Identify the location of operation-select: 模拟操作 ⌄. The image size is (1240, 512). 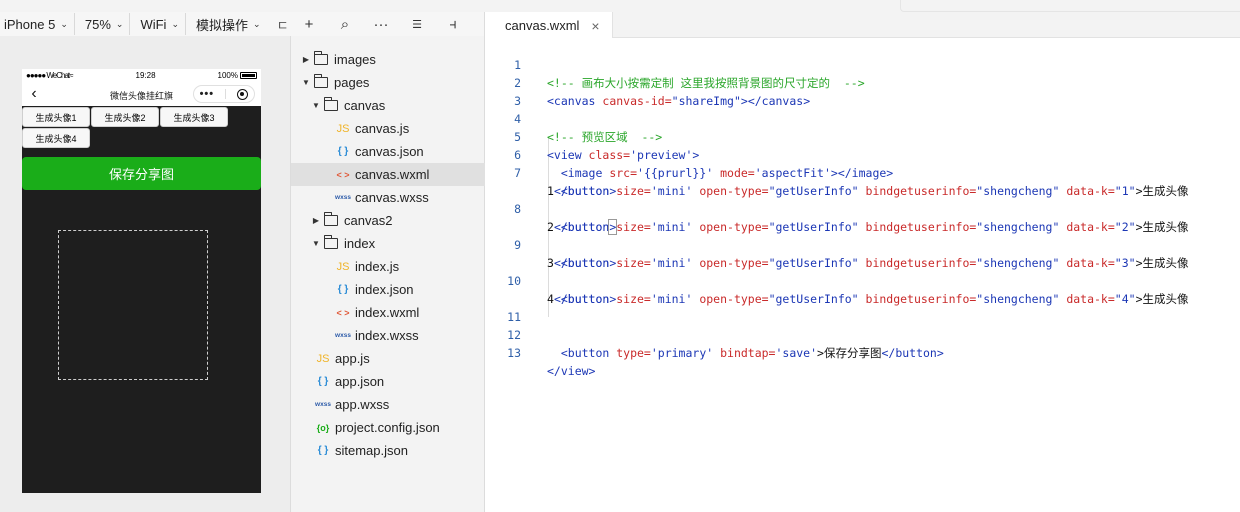
(226, 24).